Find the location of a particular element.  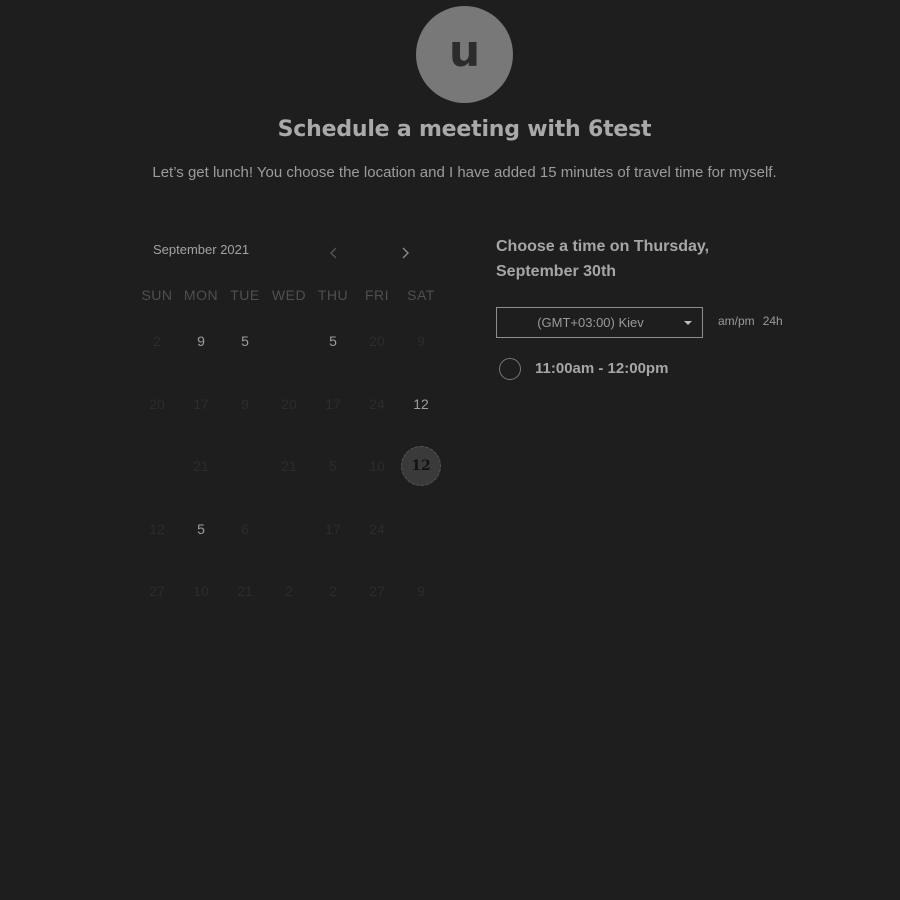

previous-month-button is located at coordinates (334, 253).